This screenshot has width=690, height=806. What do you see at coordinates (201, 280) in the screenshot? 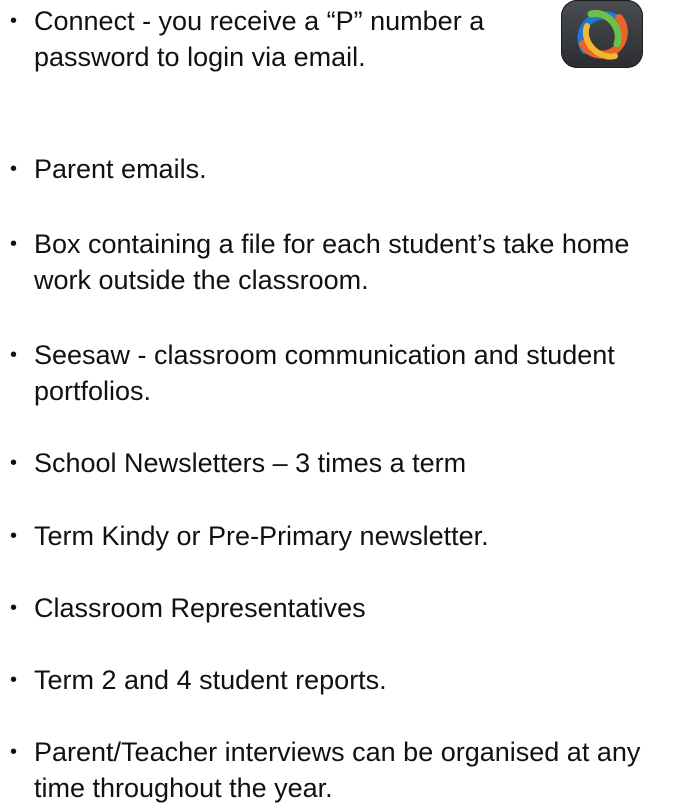
I see `list-item-line: work outside the classroom.` at bounding box center [201, 280].